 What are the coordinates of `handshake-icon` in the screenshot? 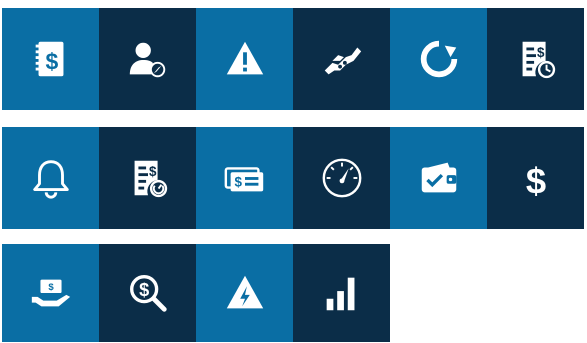 It's located at (342, 61).